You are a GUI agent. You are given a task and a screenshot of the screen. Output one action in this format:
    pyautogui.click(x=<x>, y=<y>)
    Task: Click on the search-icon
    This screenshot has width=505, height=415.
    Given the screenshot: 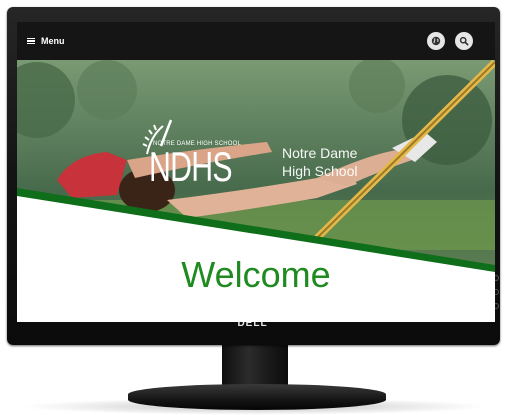 What is the action you would take?
    pyautogui.click(x=464, y=41)
    